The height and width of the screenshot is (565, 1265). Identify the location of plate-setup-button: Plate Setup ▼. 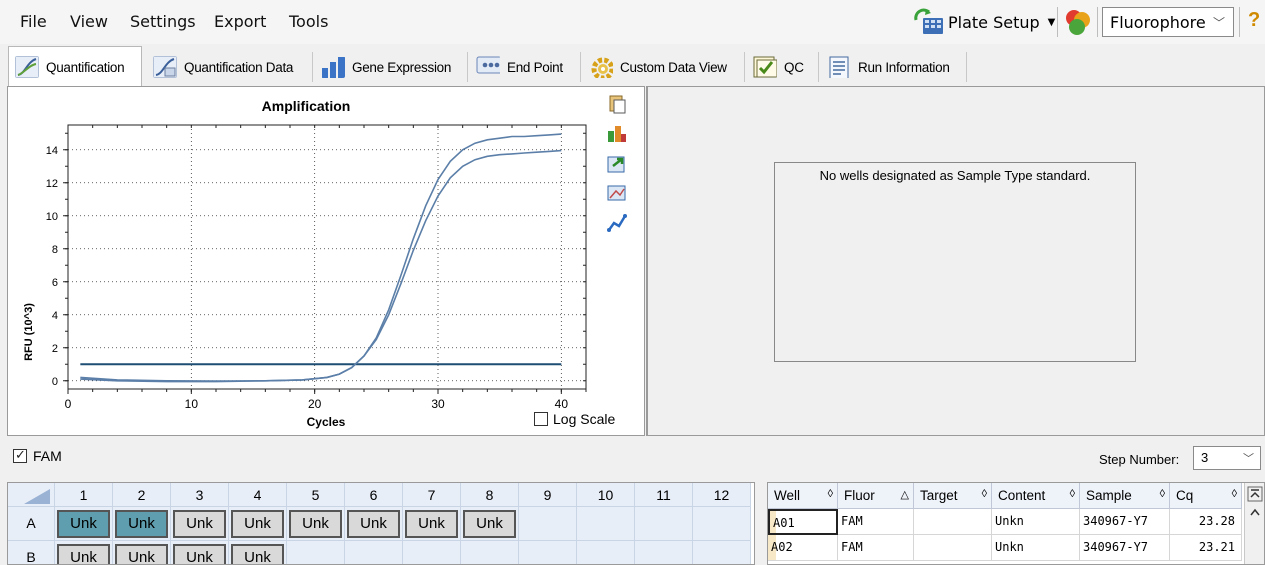
(984, 22).